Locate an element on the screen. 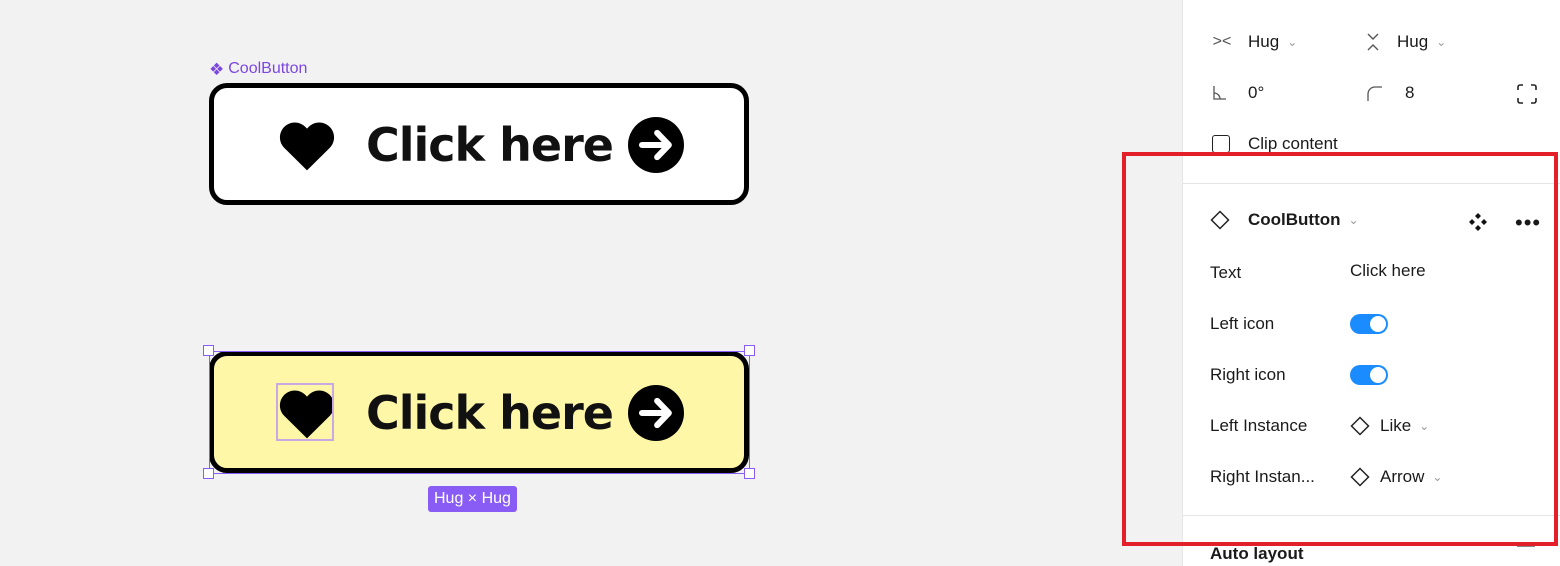  left-instance-dropdown: Like ⌄ is located at coordinates (1389, 426).